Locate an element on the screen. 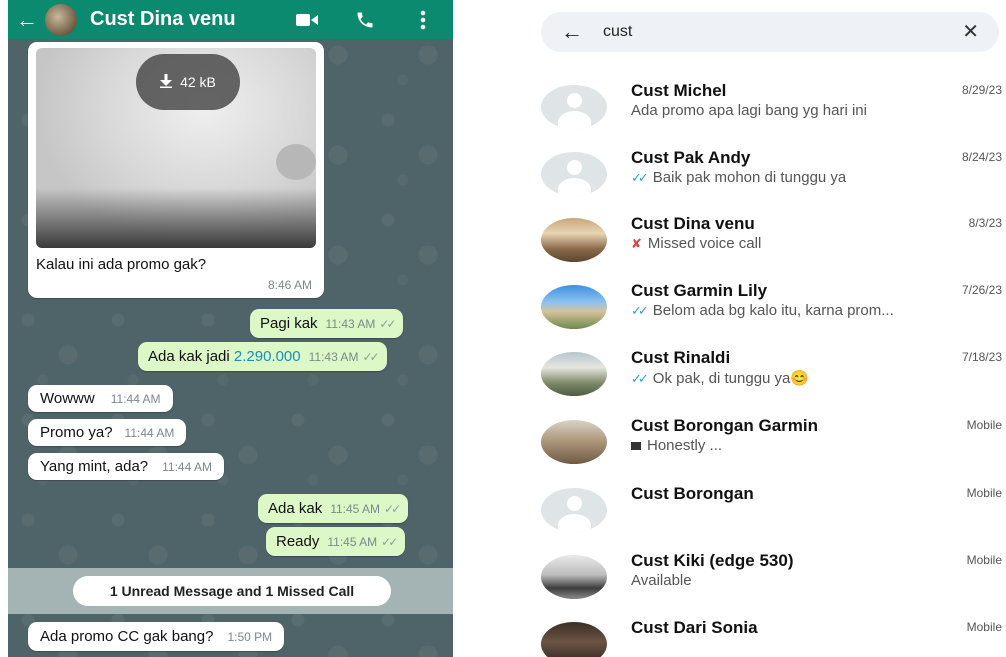 This screenshot has height=657, width=1006. download-size: 42 kB is located at coordinates (198, 82).